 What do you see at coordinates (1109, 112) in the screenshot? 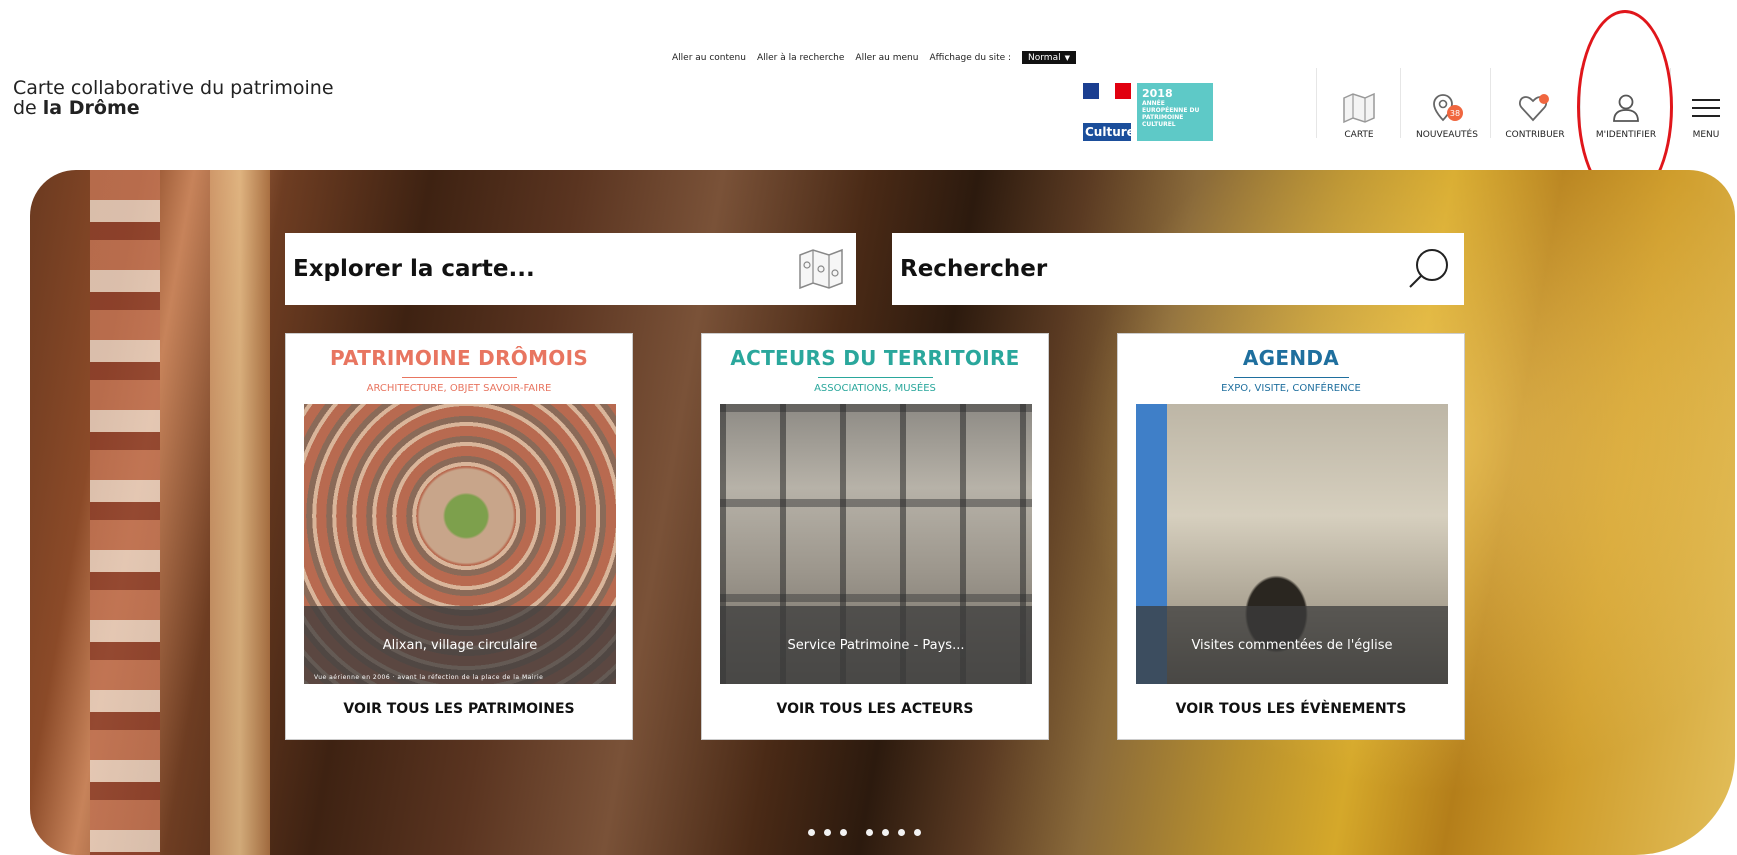
I see `republique-francaise-logo: Culture` at bounding box center [1109, 112].